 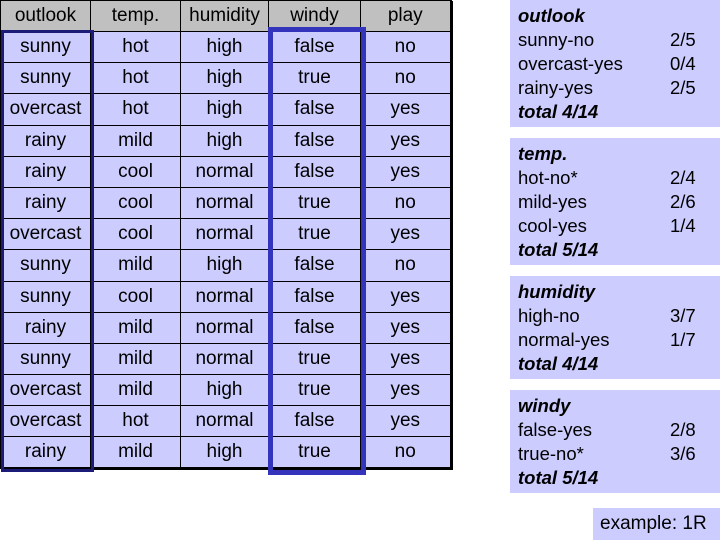 I want to click on table-header-row: outlook temp. humidity windy play, so click(x=225, y=16).